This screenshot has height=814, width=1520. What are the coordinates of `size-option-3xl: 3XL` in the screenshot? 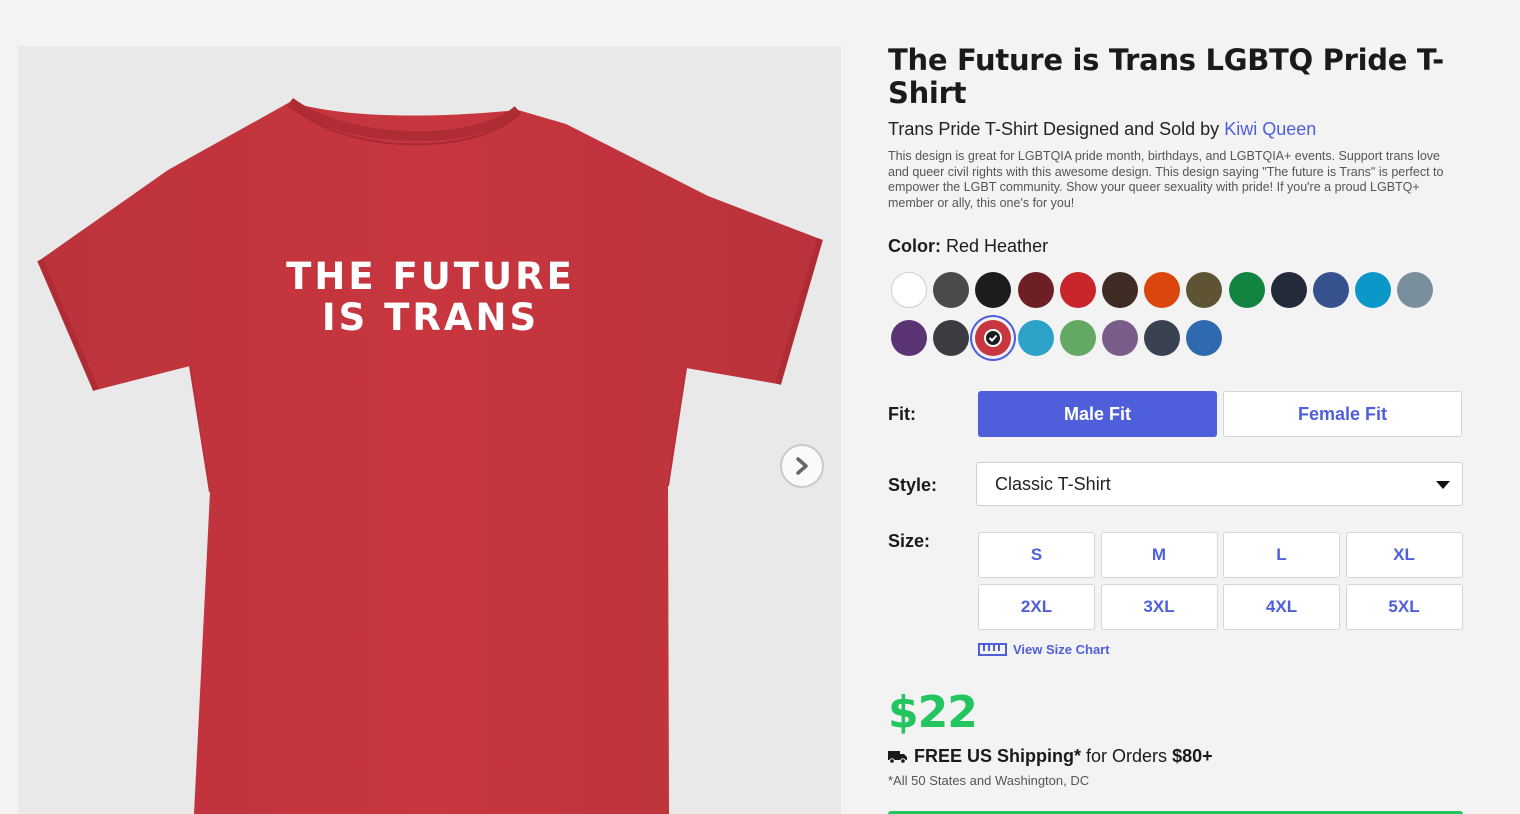 It's located at (1159, 606).